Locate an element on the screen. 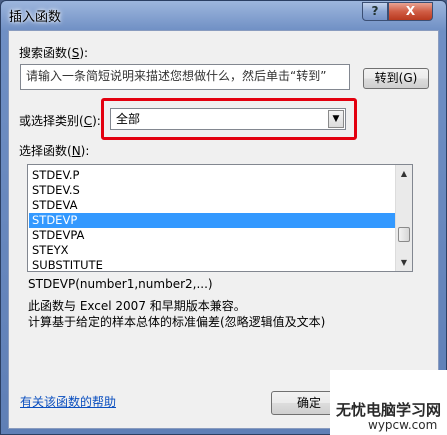 This screenshot has height=435, width=447. scroll-down-icon: ▼ is located at coordinates (404, 262).